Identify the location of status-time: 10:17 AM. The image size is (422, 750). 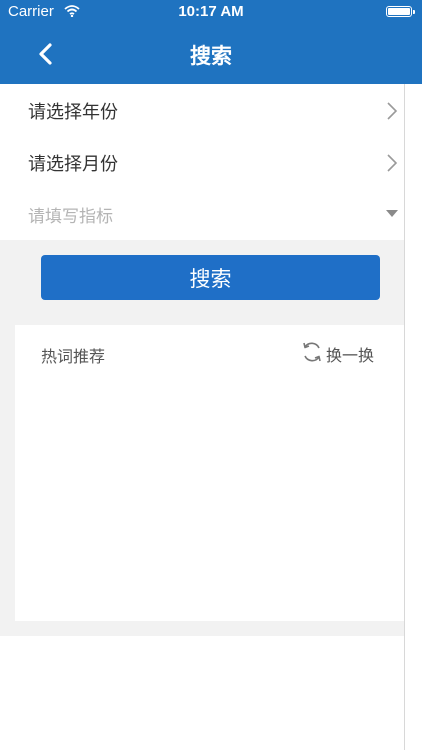
(211, 11).